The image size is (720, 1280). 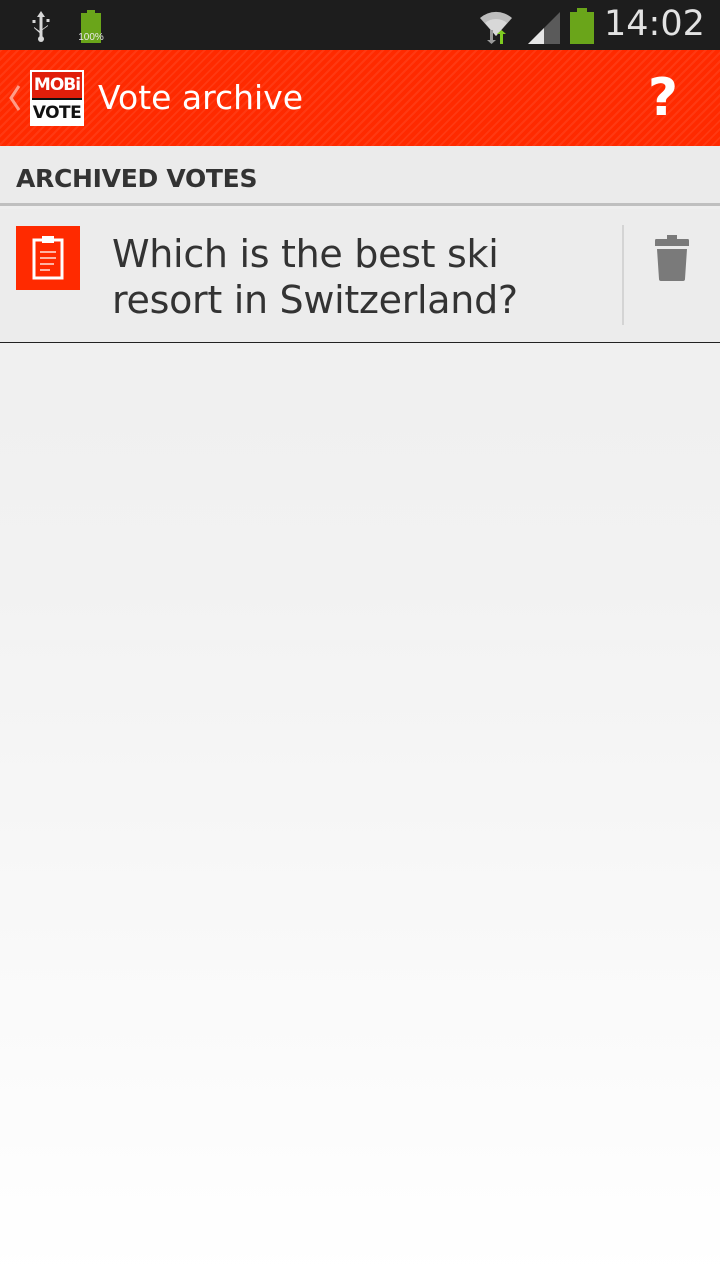 I want to click on delete-button, so click(x=672, y=257).